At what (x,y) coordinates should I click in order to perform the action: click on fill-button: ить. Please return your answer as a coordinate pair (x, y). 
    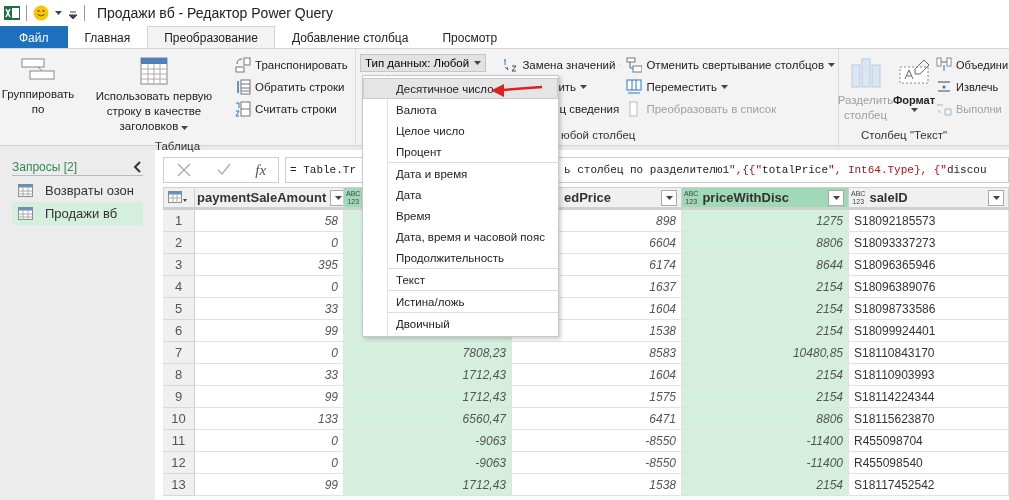
    Looking at the image, I should click on (573, 86).